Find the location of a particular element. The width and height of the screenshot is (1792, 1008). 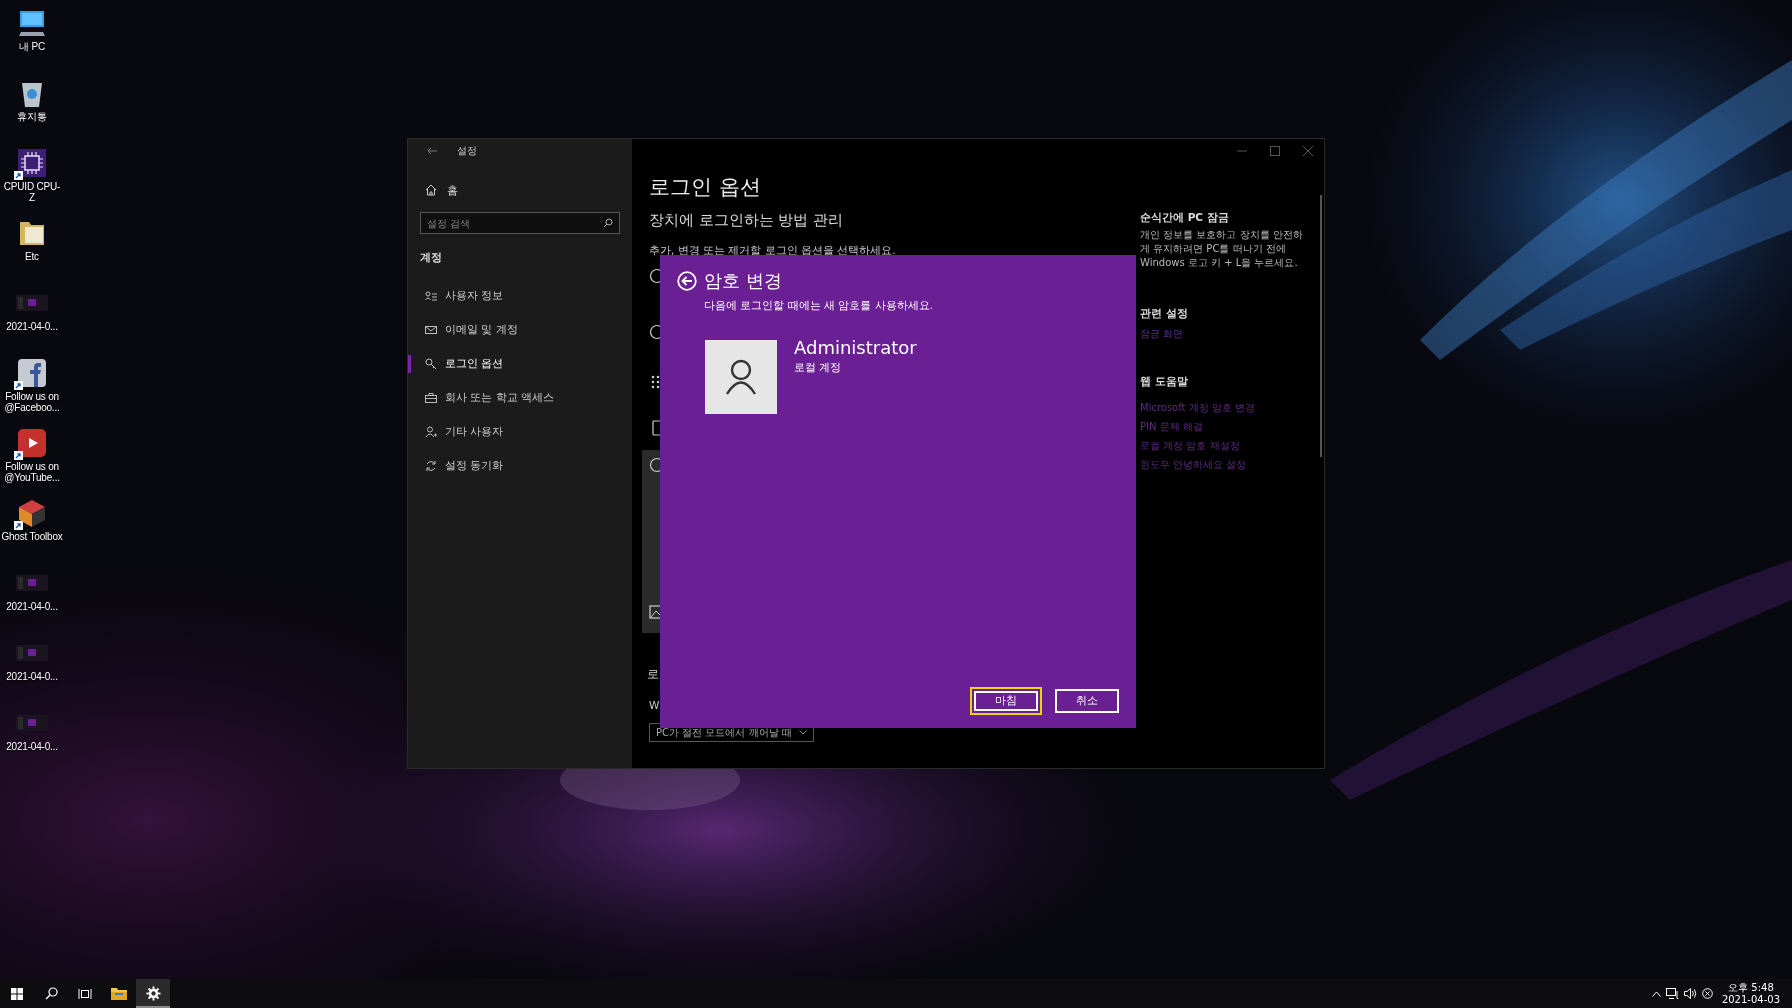

home-link: 홈 is located at coordinates (520, 190).